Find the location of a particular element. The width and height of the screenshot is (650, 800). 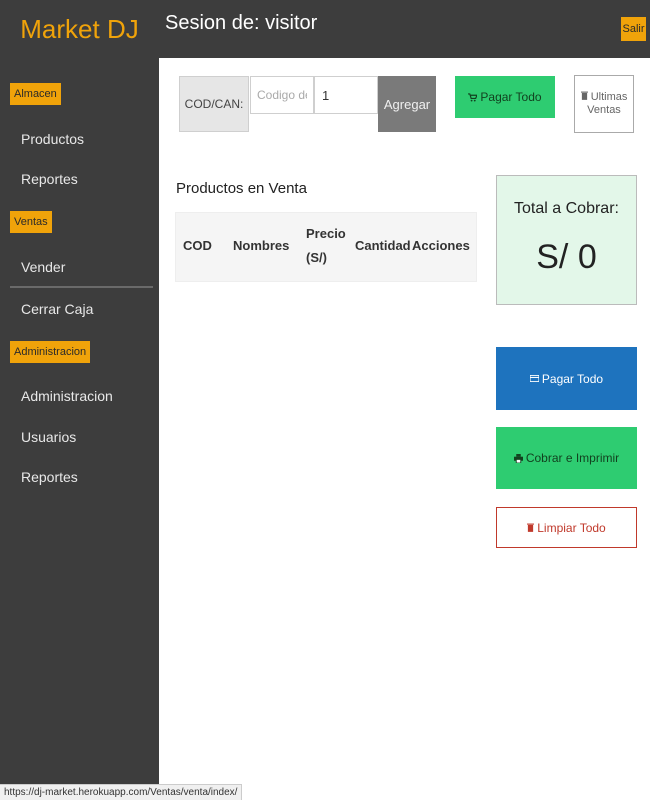

sidebar-item-productos: Productos is located at coordinates (52, 139).